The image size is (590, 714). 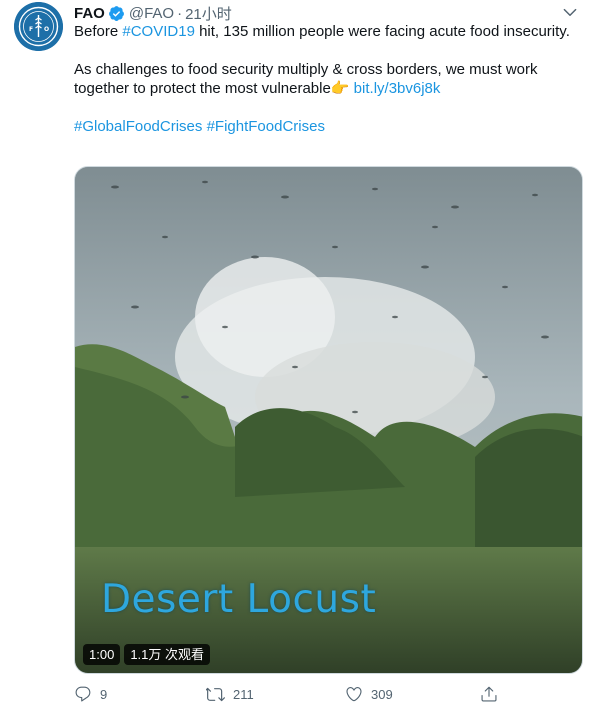 I want to click on author-handle: @FAO, so click(x=151, y=13).